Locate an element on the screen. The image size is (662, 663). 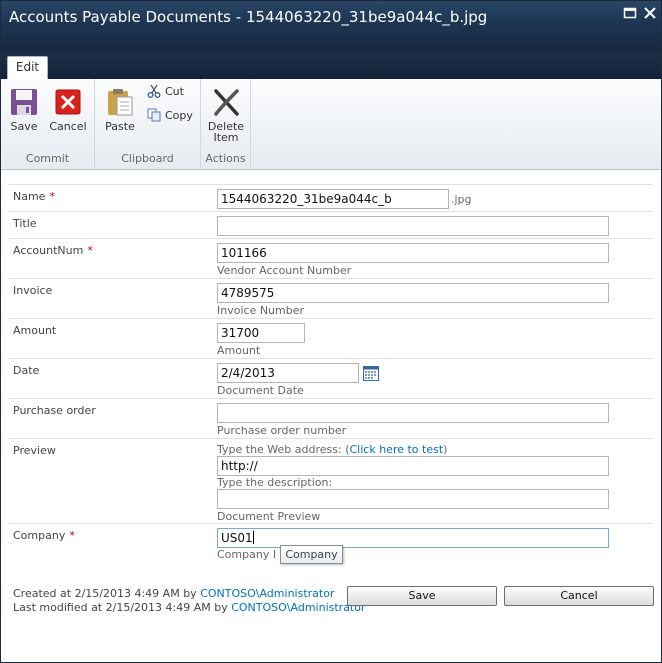
company-value: US01 is located at coordinates (237, 538).